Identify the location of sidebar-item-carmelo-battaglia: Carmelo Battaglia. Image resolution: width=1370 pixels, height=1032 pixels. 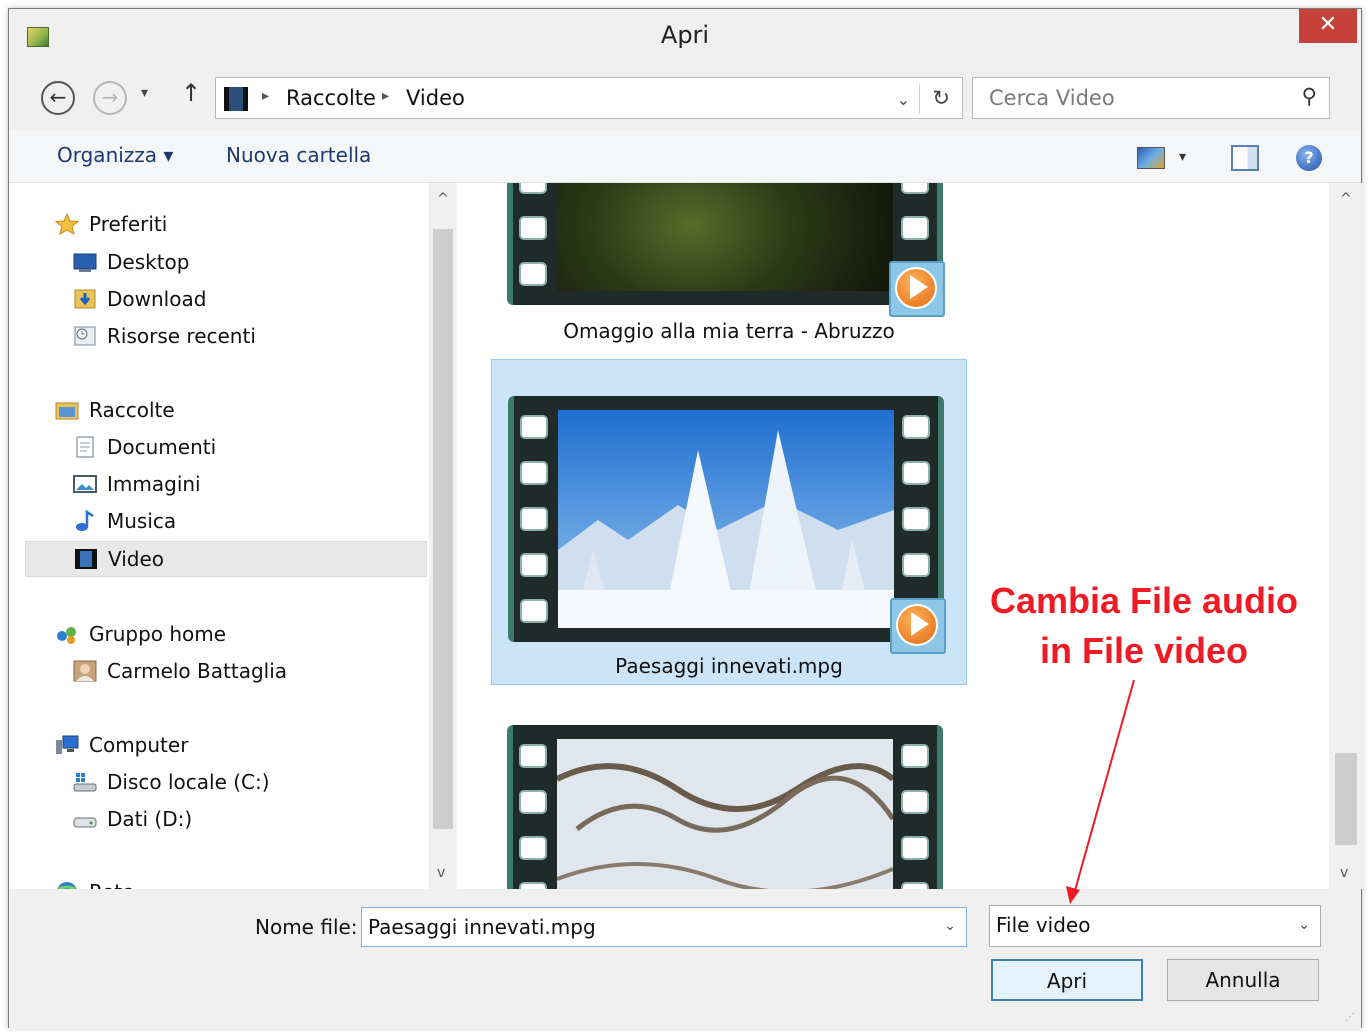
(226, 672).